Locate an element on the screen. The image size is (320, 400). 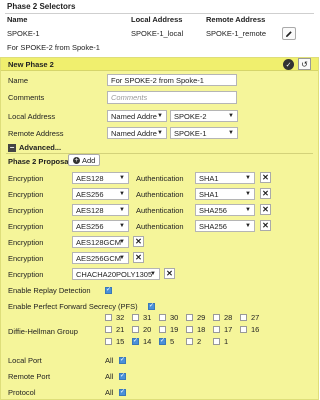
dh-group-16-label: 16 is located at coordinates (255, 329).